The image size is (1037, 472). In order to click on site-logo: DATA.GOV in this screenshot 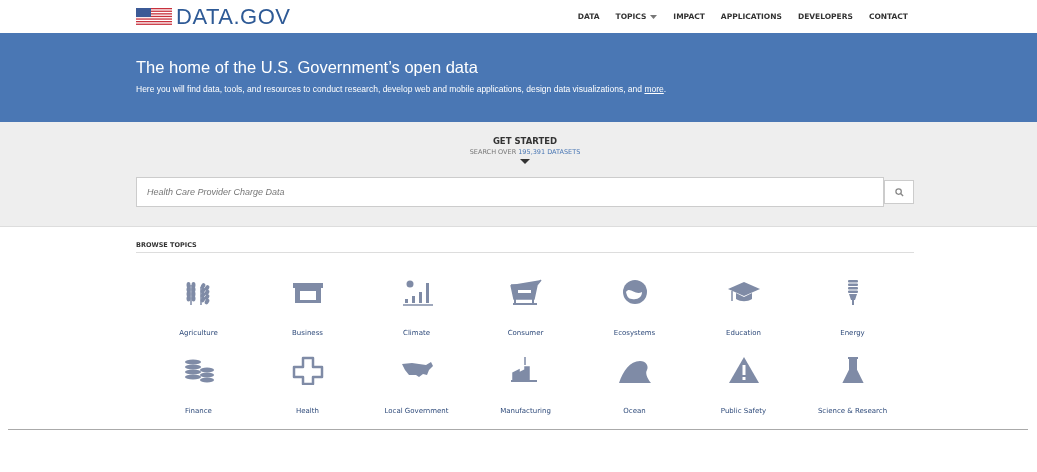, I will do `click(233, 16)`.